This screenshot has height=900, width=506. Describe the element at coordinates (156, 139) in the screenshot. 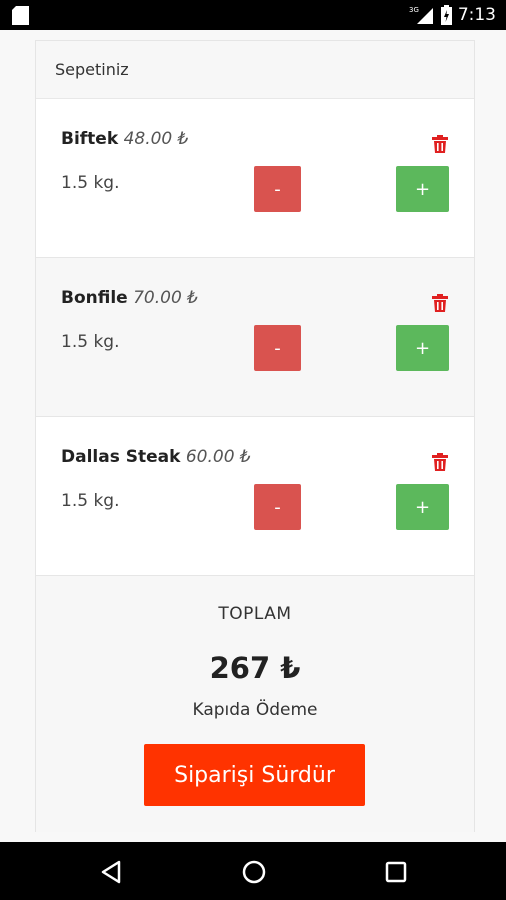

I see `item-price: 48.00 ₺` at that location.